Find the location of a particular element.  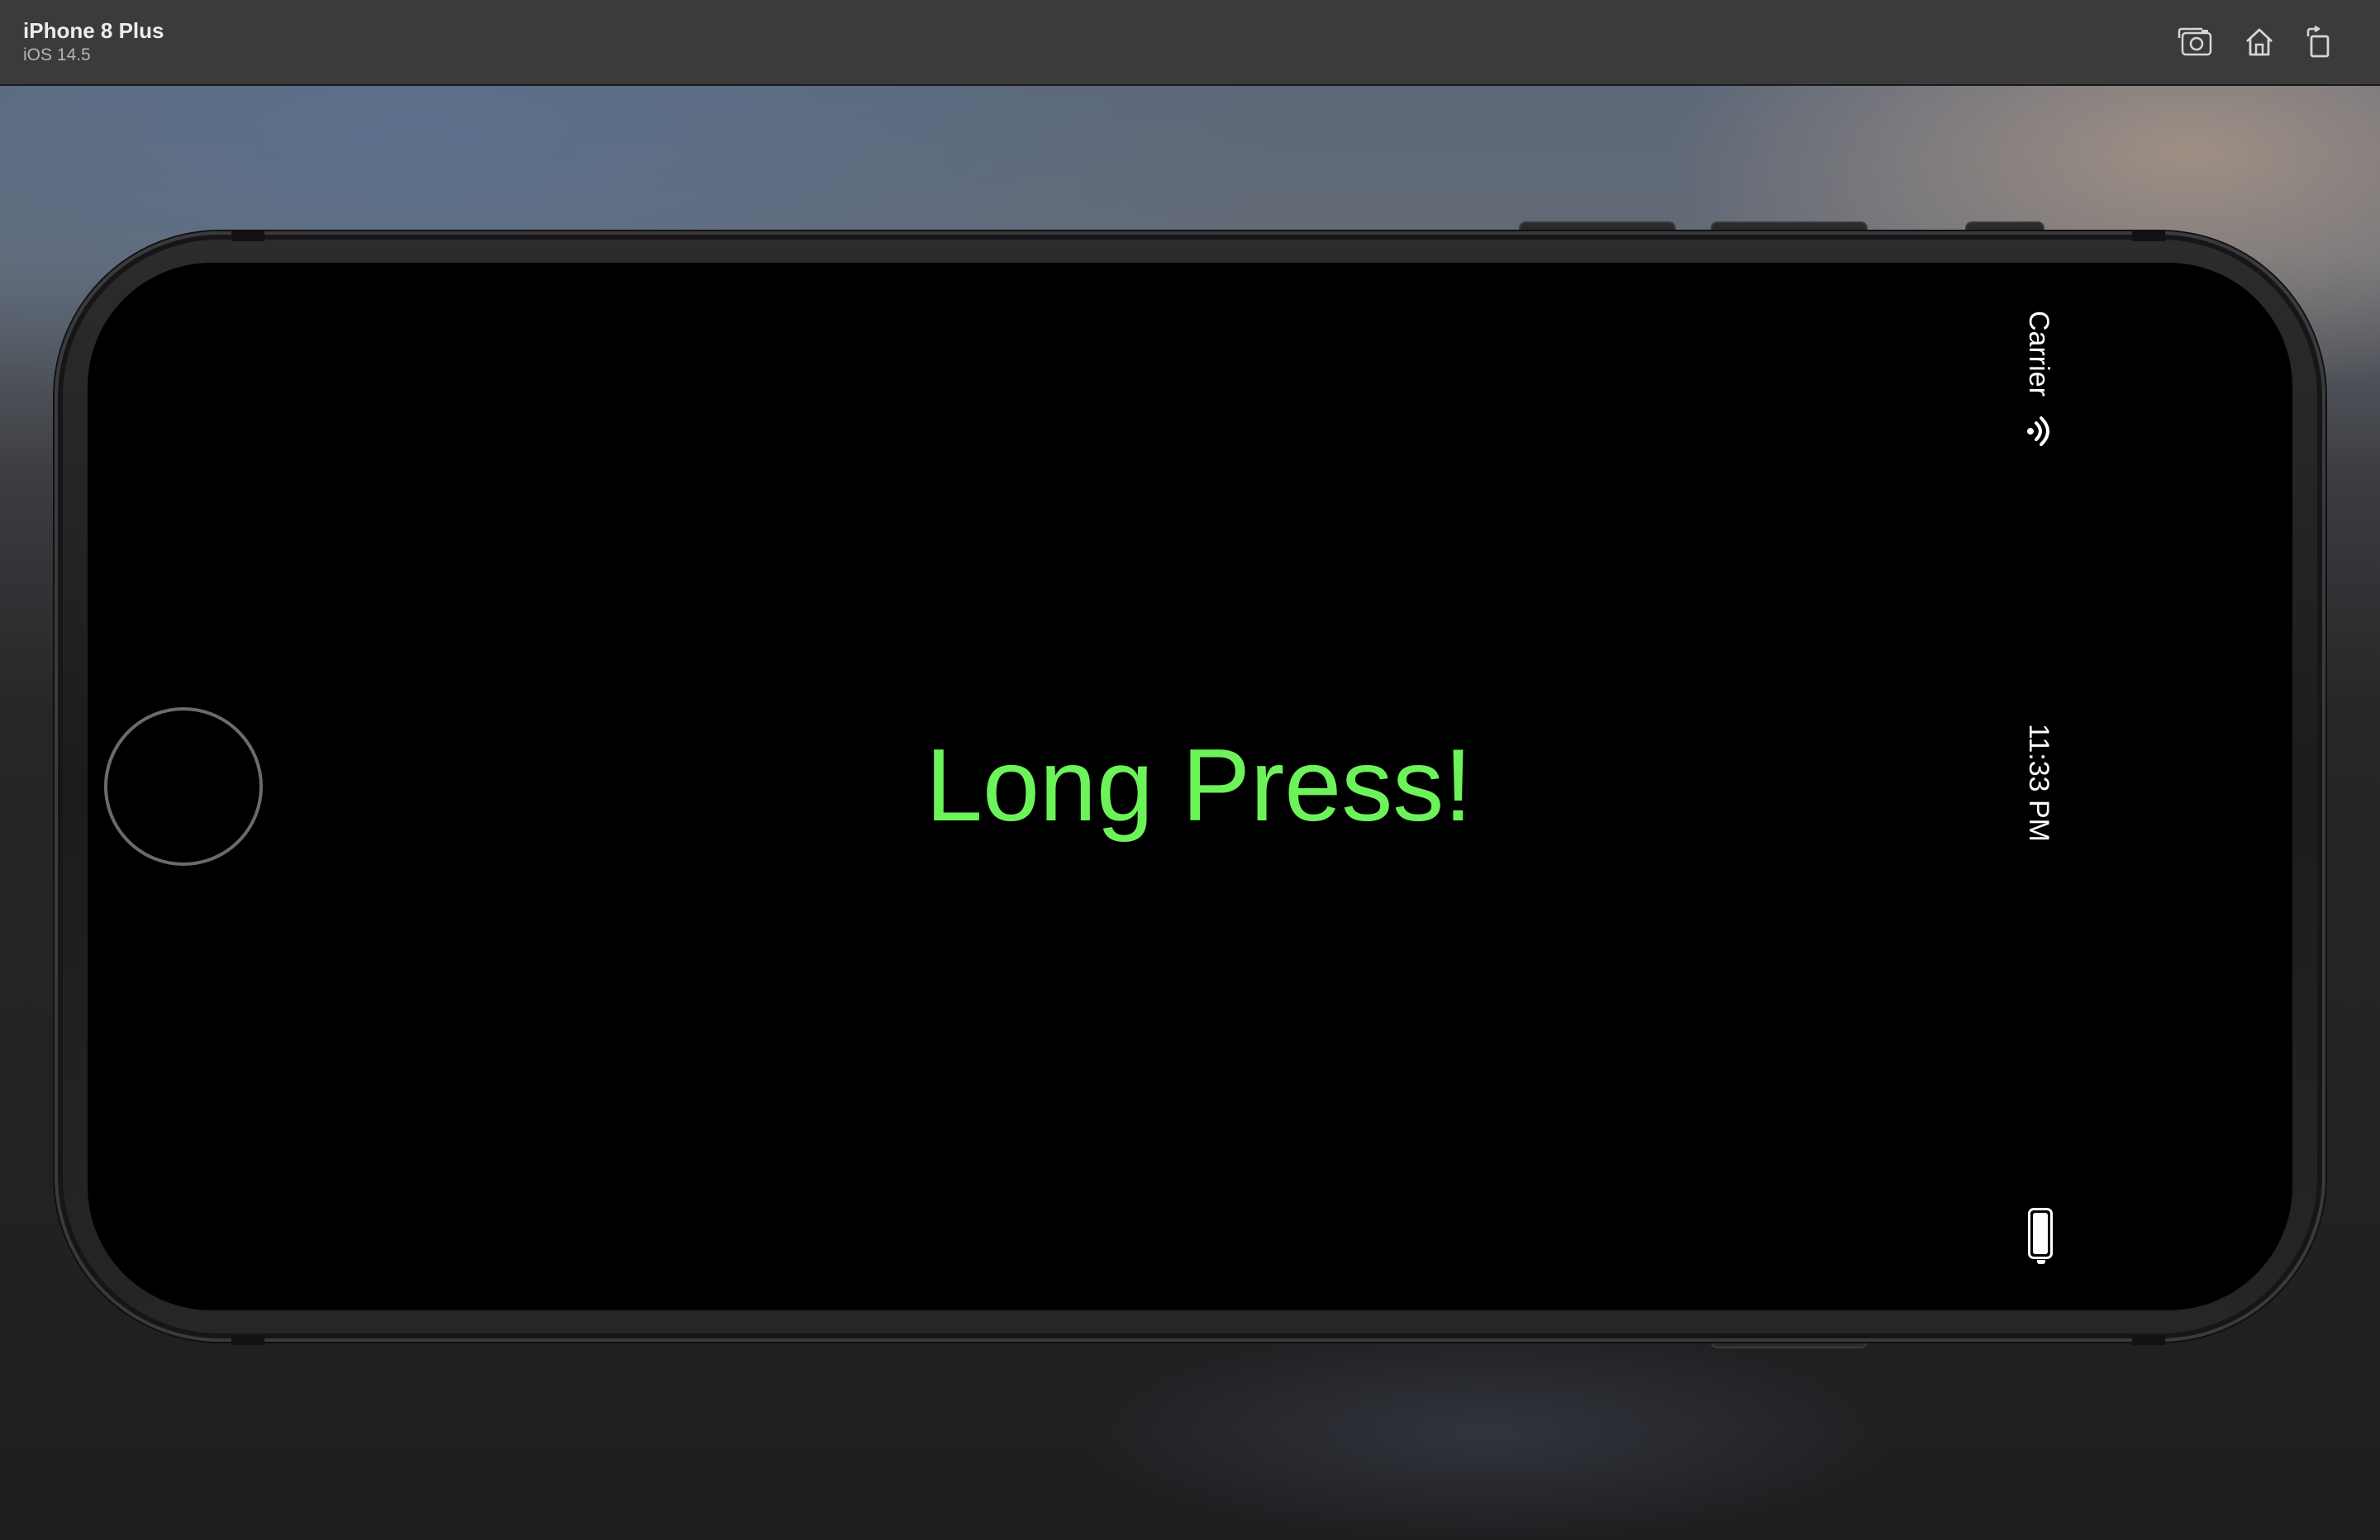

rotate-button is located at coordinates (2319, 42).